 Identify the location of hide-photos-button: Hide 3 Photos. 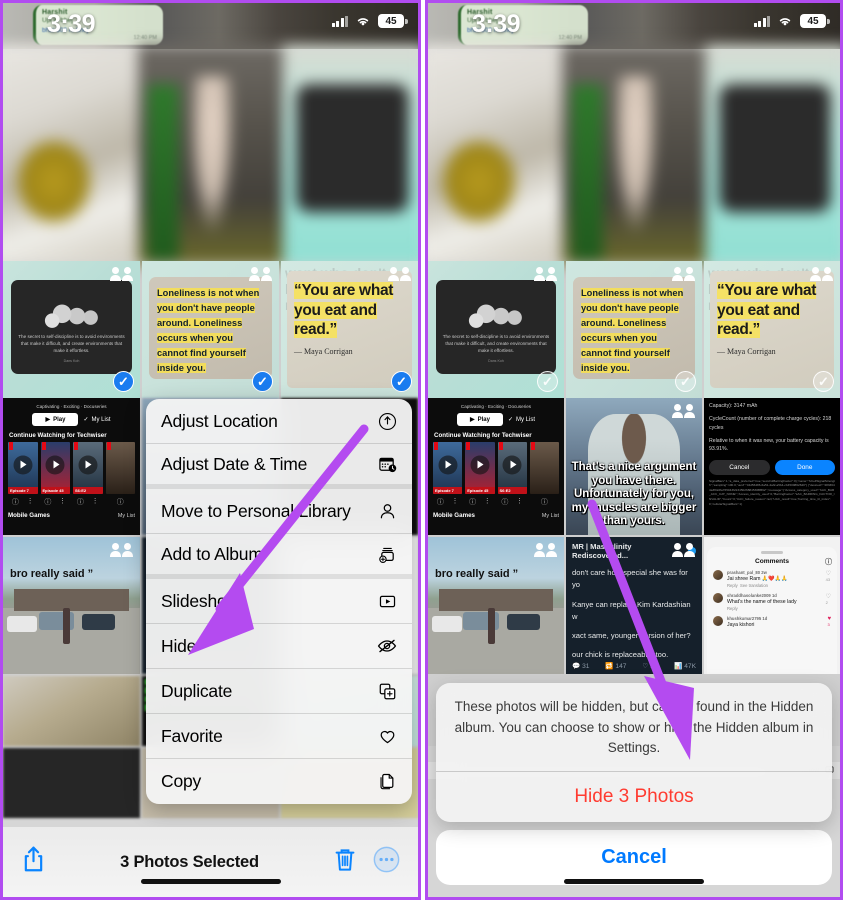
(634, 796).